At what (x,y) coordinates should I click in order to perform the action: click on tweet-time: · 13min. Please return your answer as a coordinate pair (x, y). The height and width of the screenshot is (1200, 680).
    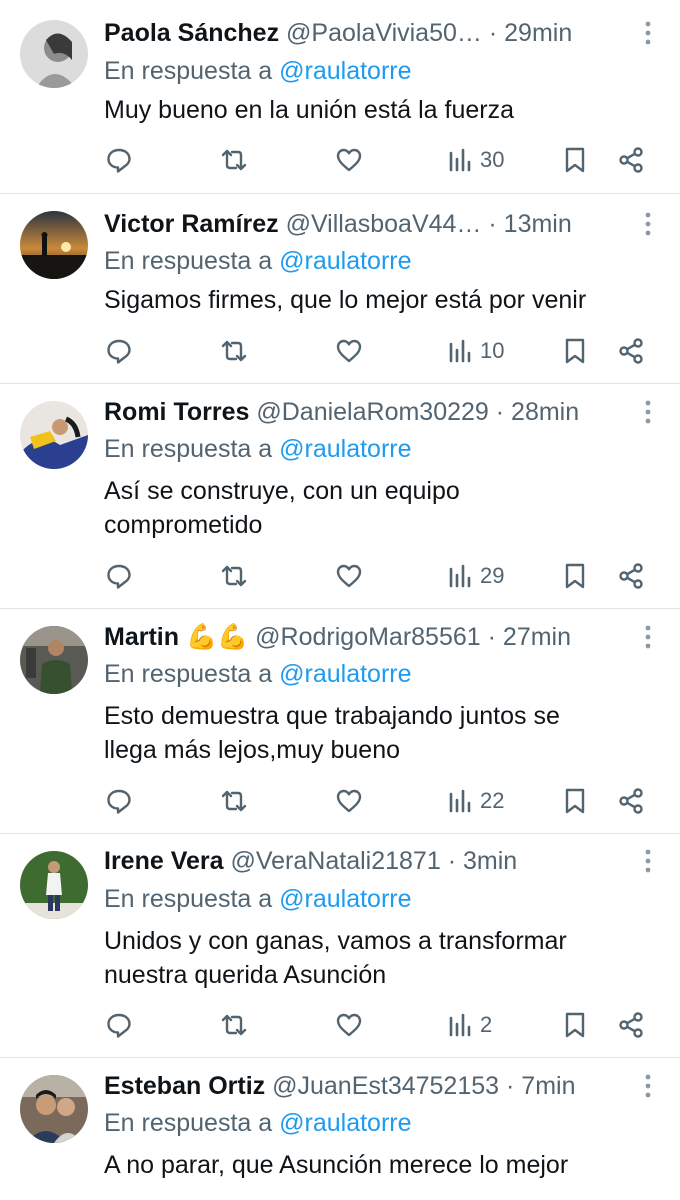
    Looking at the image, I should click on (529, 224).